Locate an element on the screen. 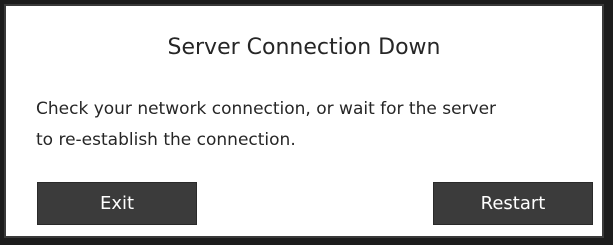 This screenshot has height=245, width=613. restart-button-label: Restart is located at coordinates (513, 203).